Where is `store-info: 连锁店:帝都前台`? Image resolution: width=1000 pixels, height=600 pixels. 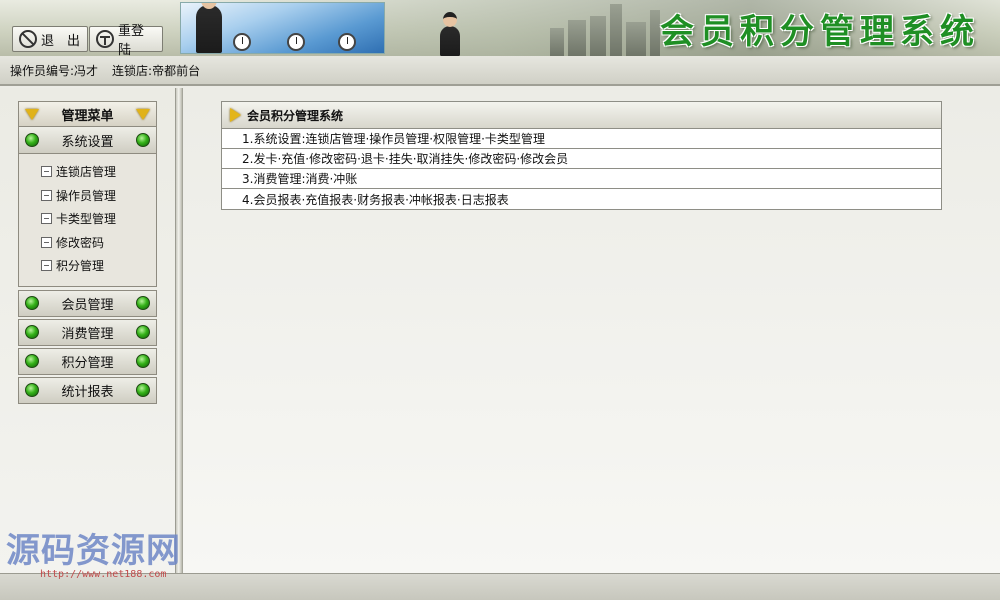
store-info: 连锁店:帝都前台 is located at coordinates (156, 70).